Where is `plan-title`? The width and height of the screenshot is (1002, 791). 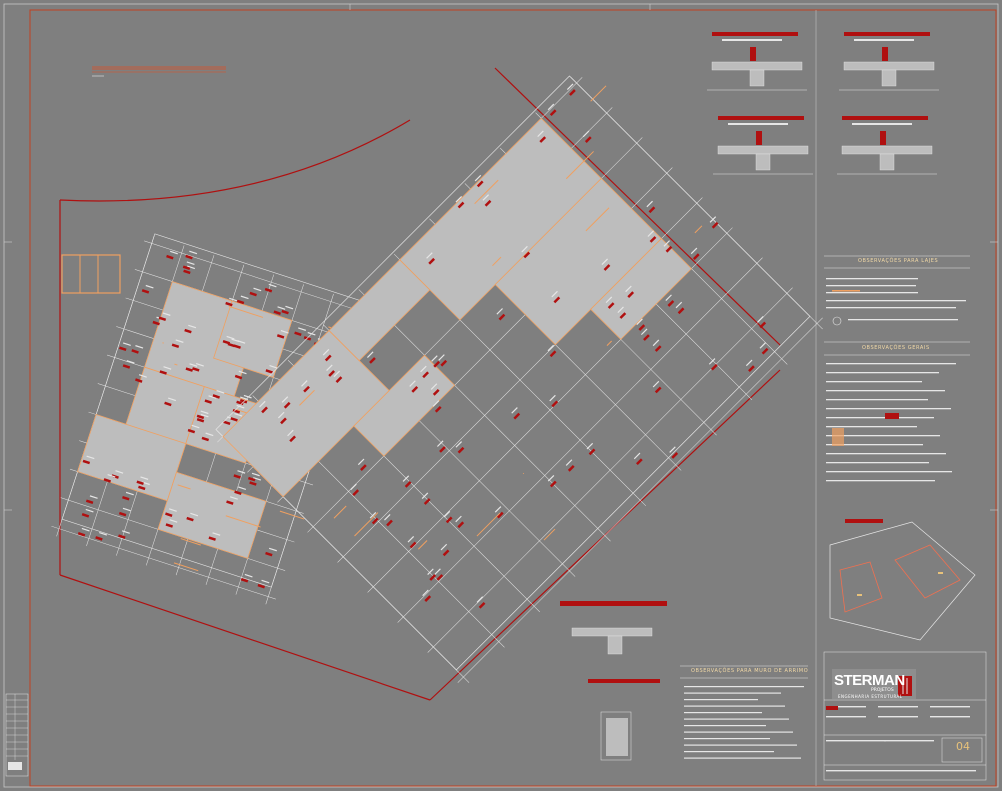 plan-title is located at coordinates (159, 71).